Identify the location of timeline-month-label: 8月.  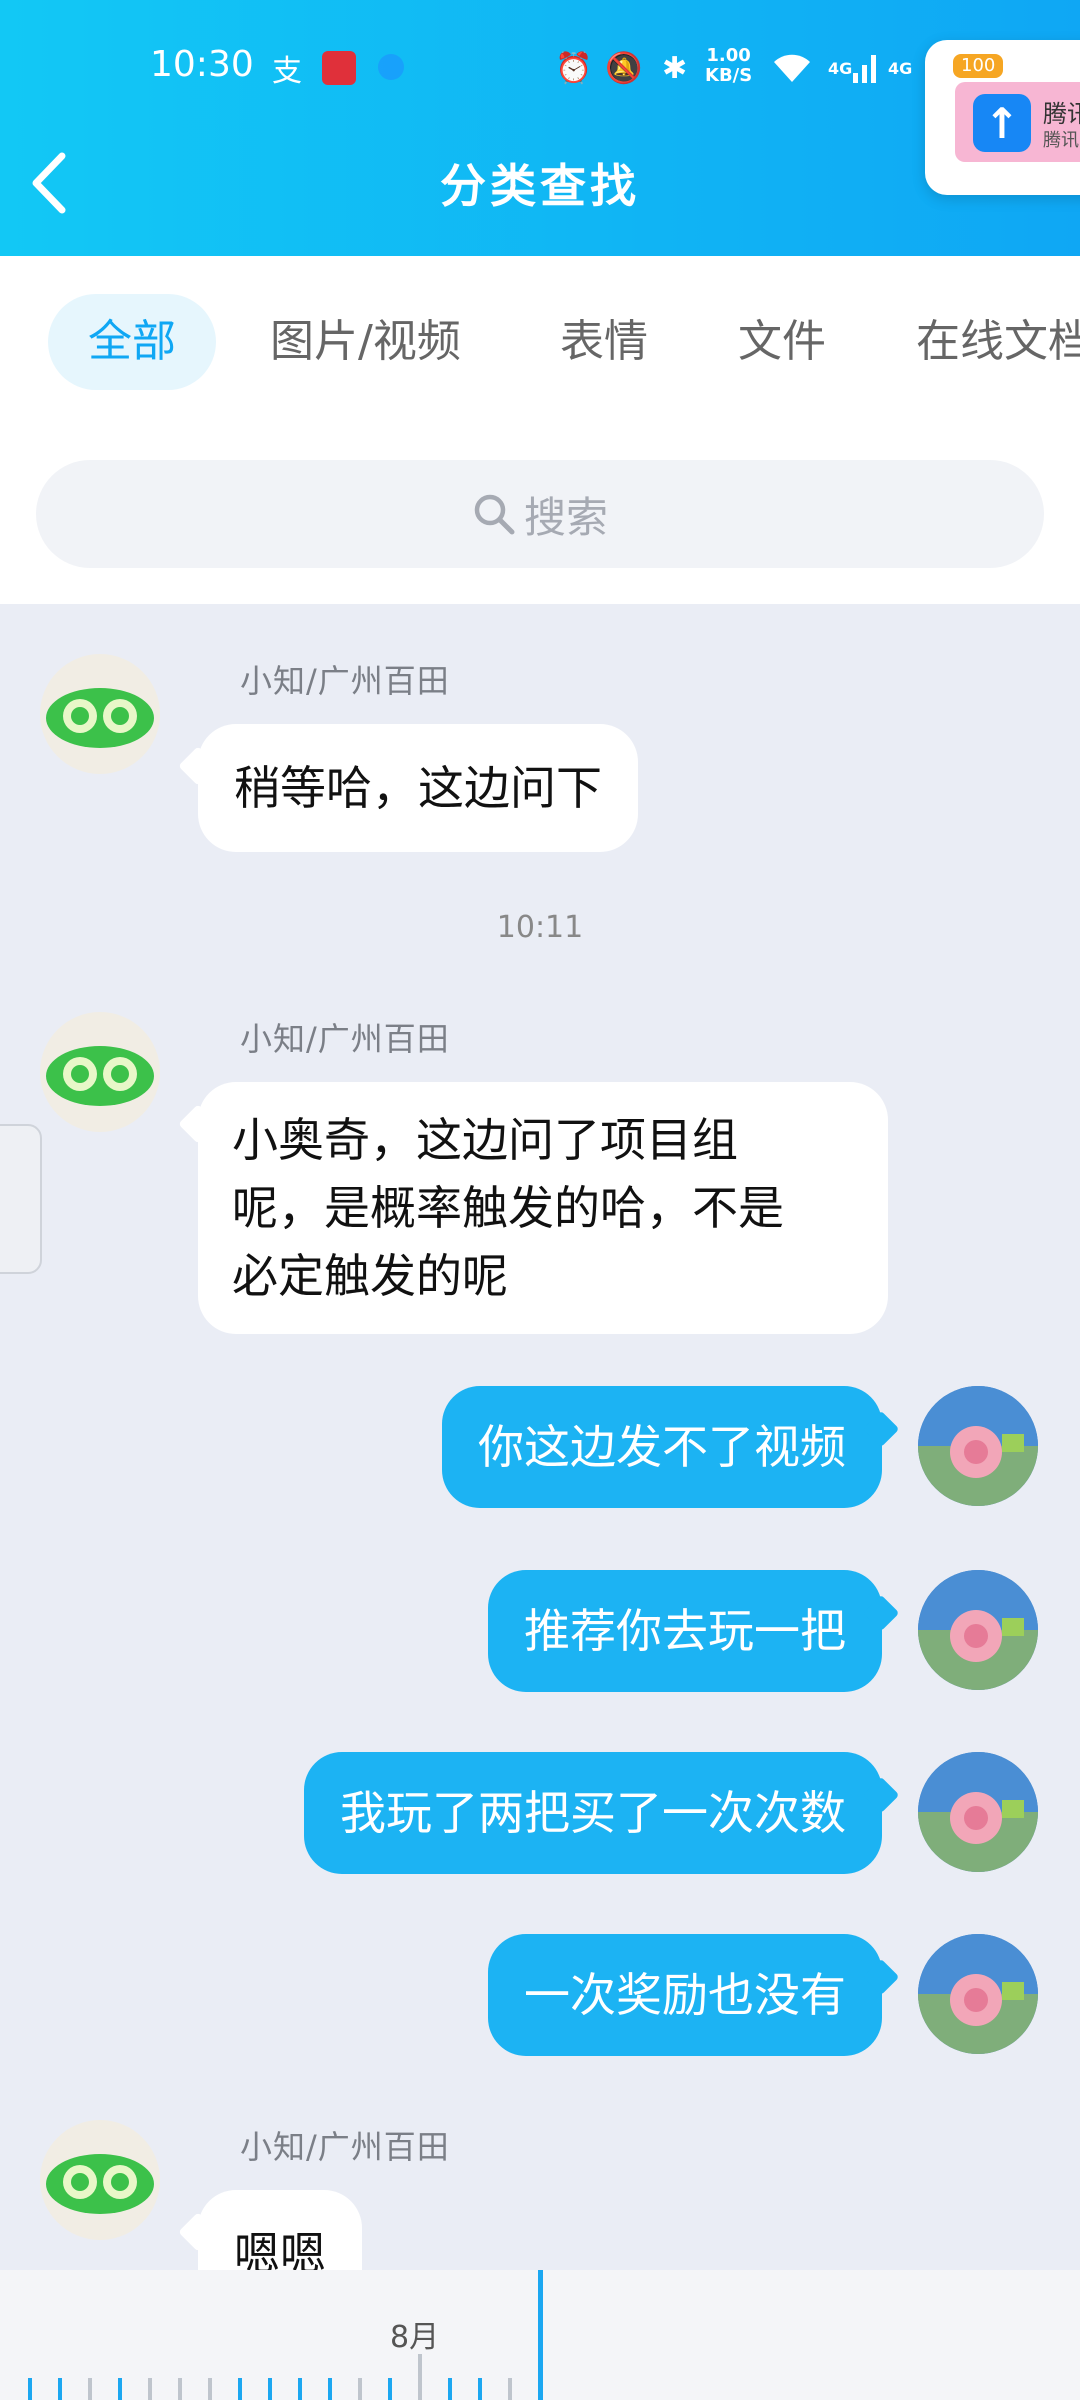
(415, 2337).